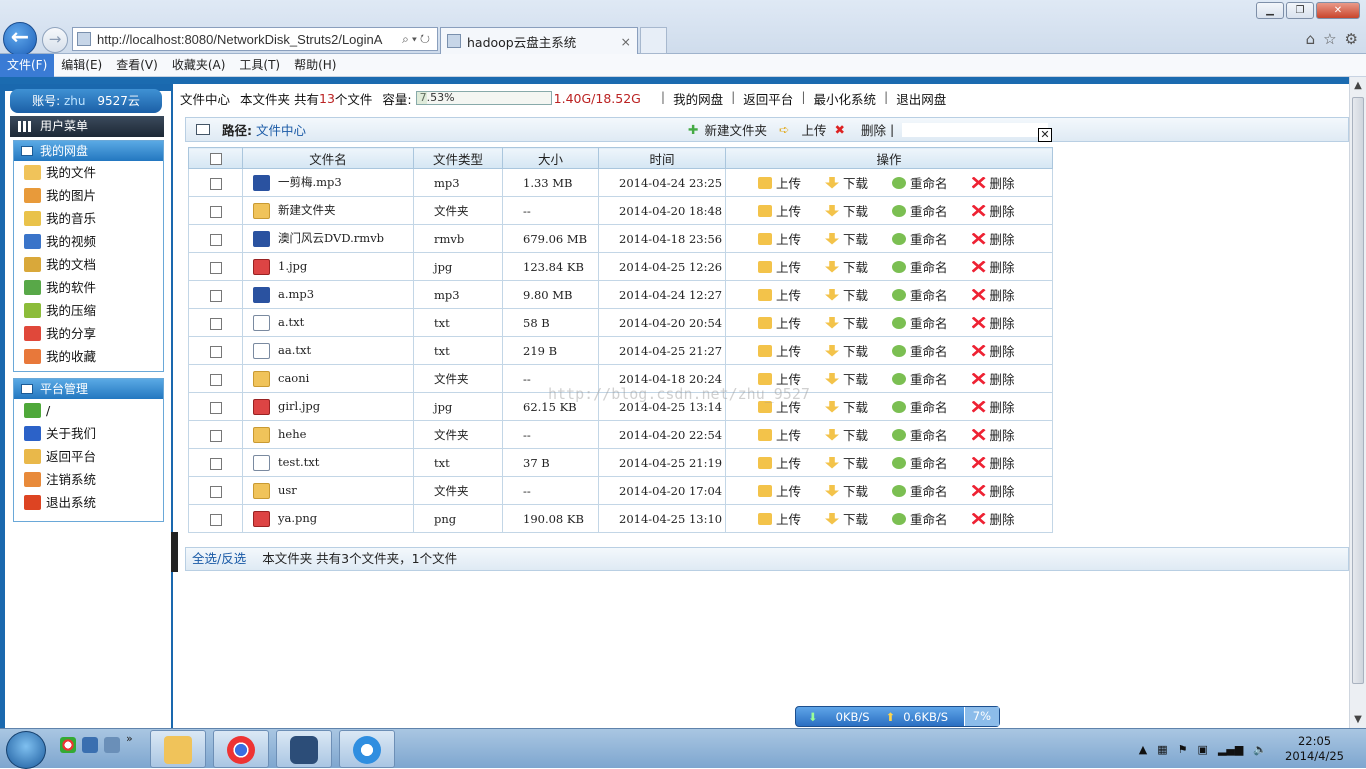  What do you see at coordinates (137, 65) in the screenshot?
I see `menu-item-2: 查看(V)` at bounding box center [137, 65].